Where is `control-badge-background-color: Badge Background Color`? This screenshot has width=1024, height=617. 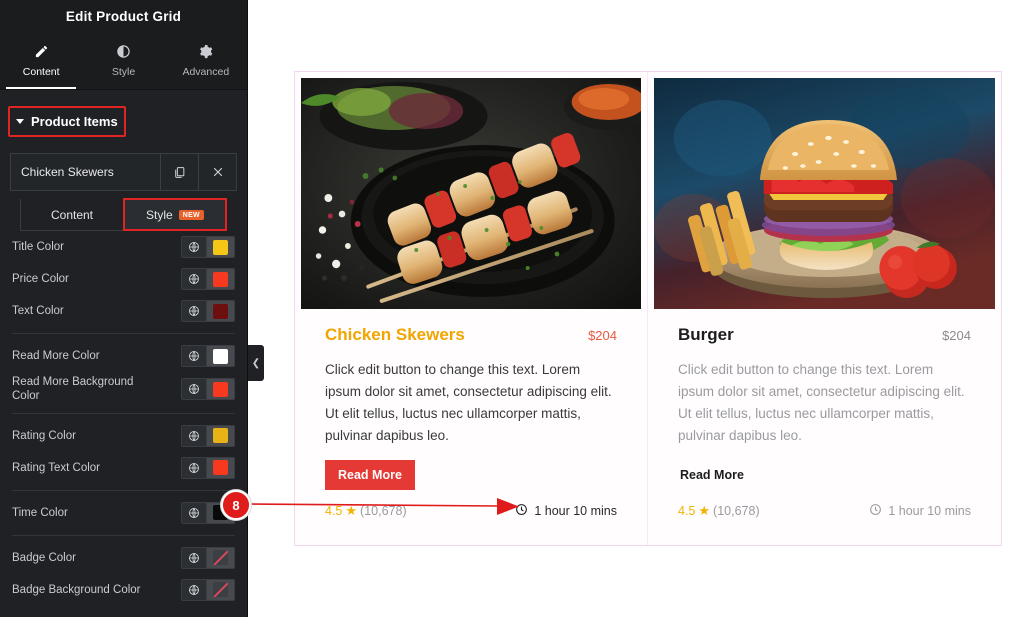
control-badge-background-color: Badge Background Color is located at coordinates (123, 590).